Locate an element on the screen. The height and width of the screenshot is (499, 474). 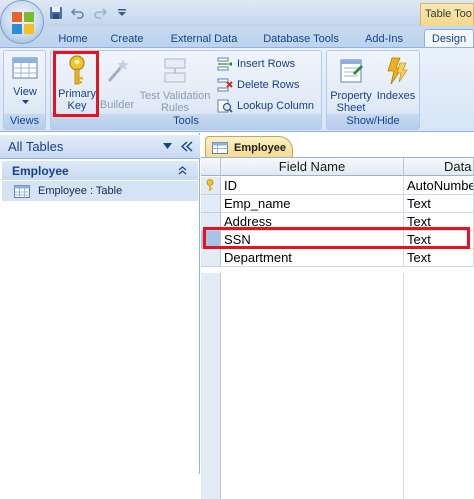
lookup-column-button: Lookup Column is located at coordinates (265, 106).